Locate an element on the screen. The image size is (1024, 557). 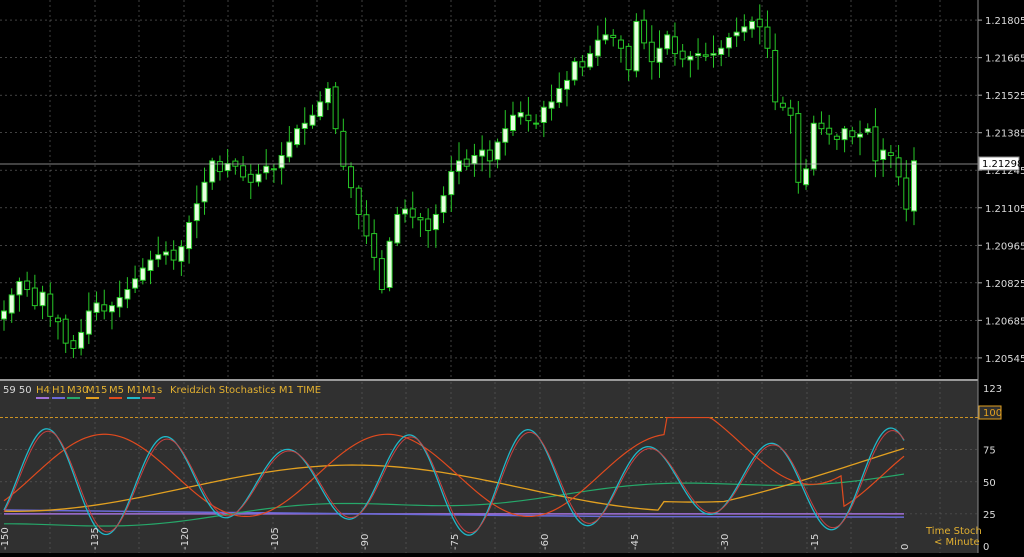
time-tick-label: -60 is located at coordinates (545, 542).